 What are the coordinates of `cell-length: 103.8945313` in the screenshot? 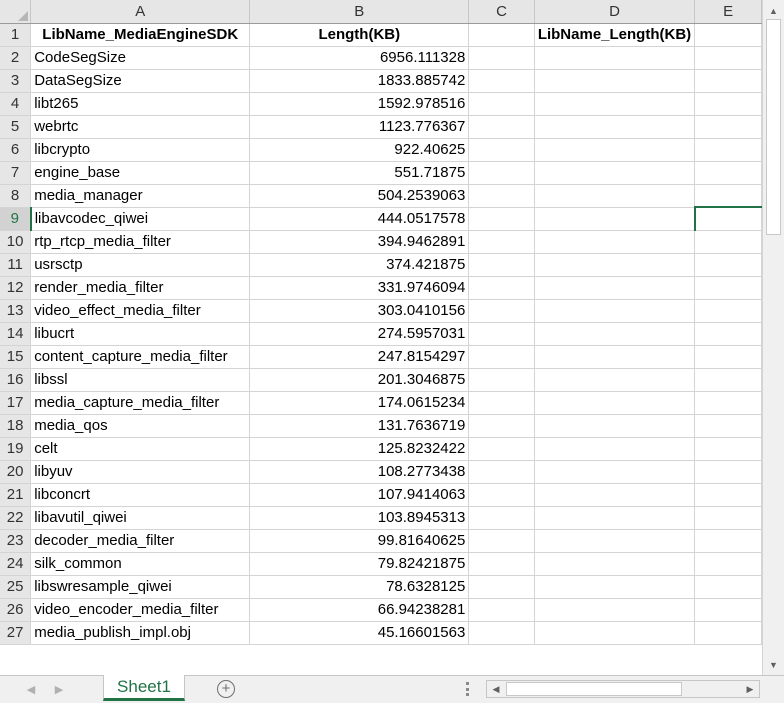 It's located at (359, 518).